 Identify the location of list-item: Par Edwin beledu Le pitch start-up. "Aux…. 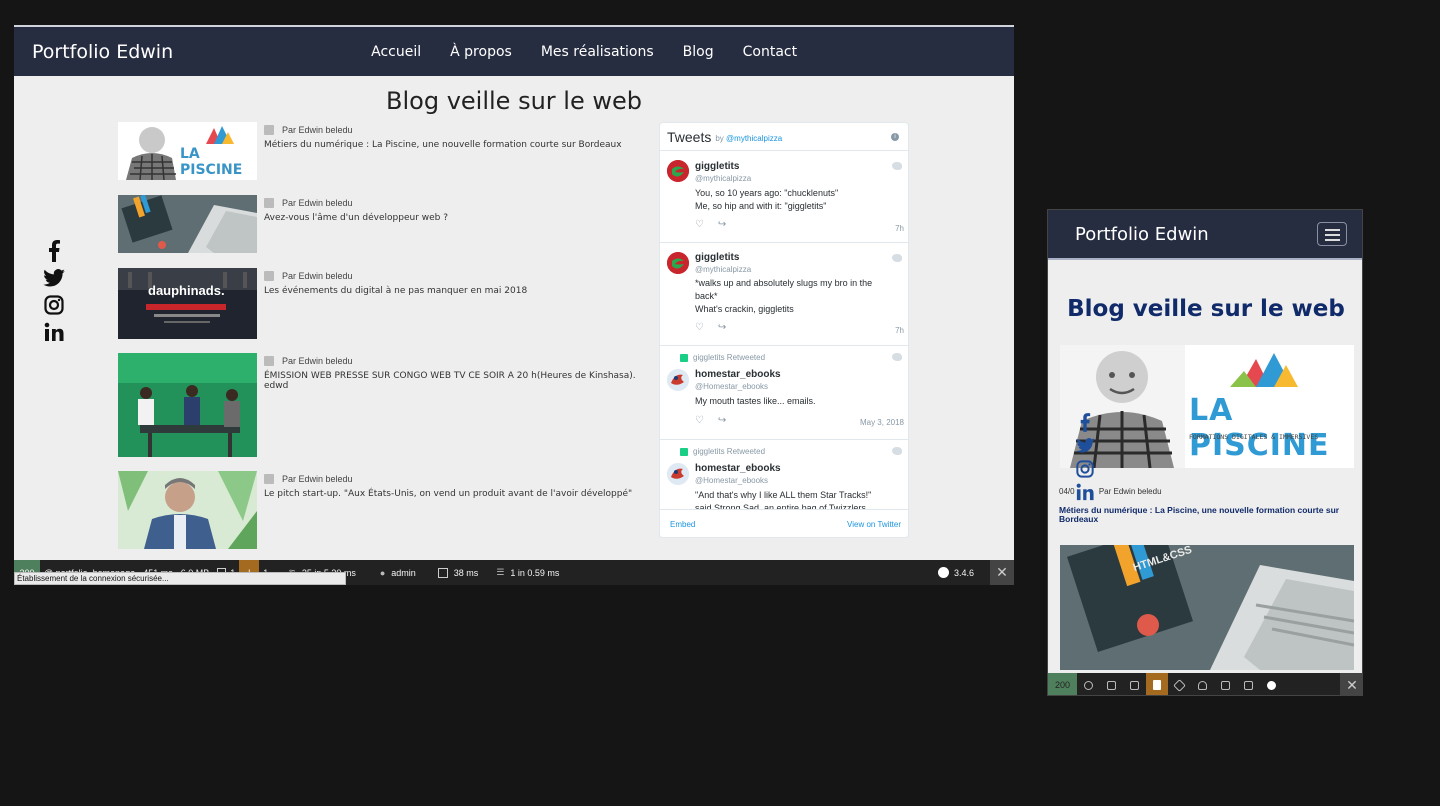
(375, 510).